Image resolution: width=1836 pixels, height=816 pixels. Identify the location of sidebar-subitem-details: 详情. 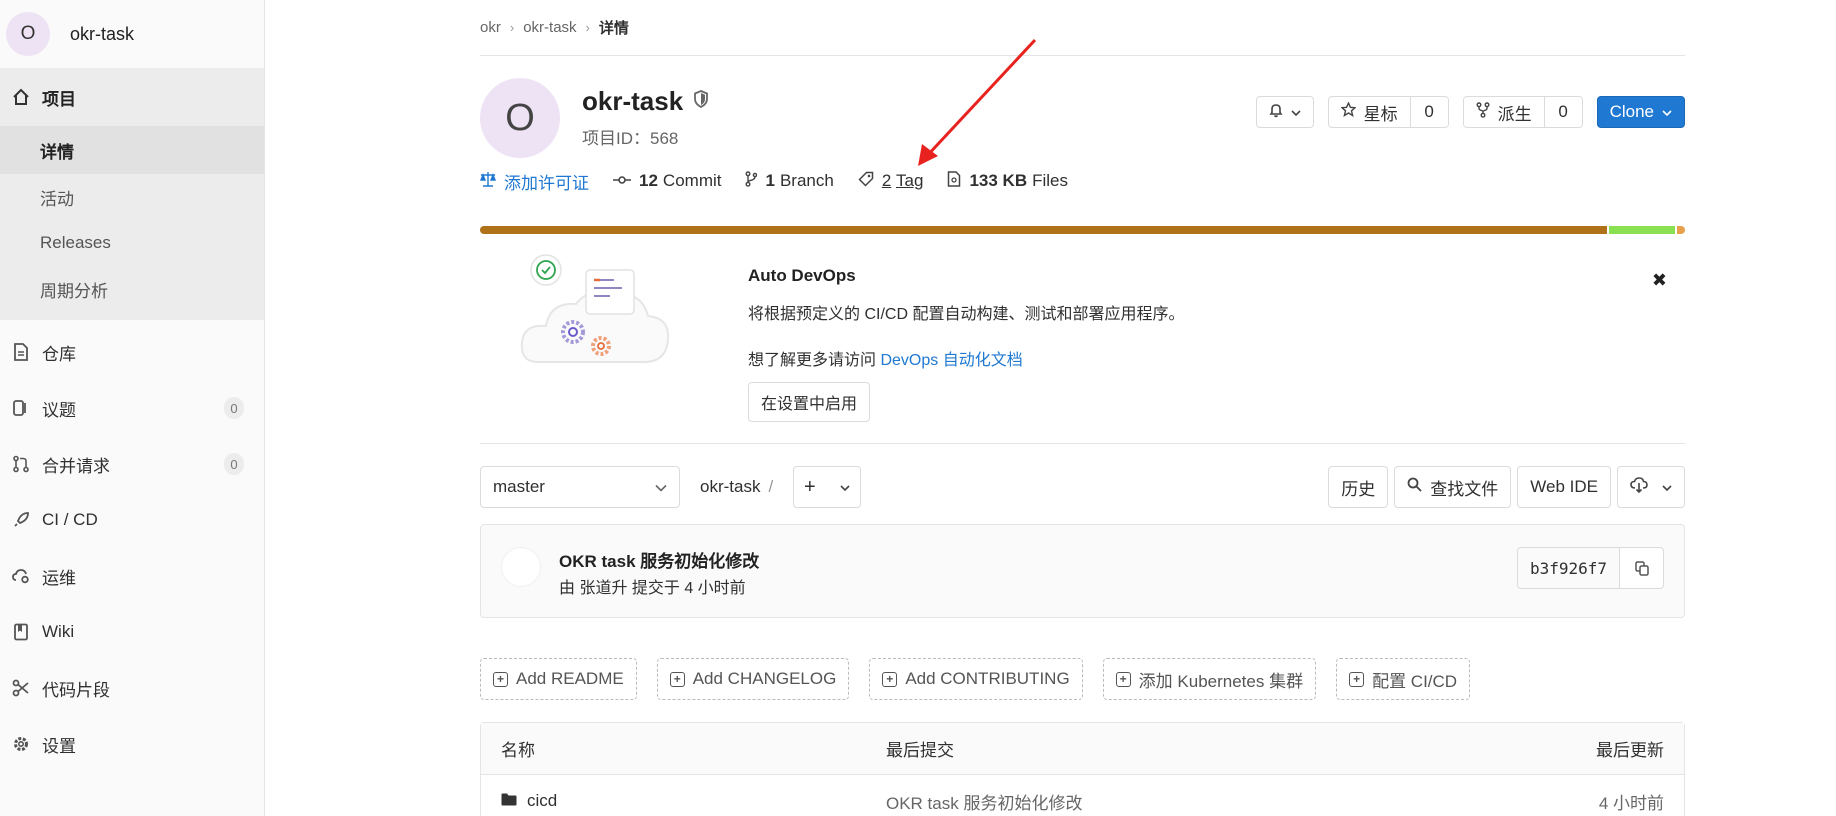
(132, 150).